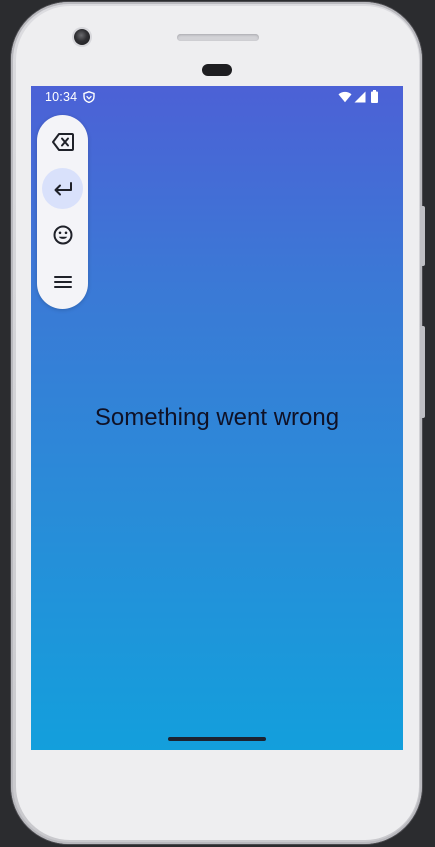 The width and height of the screenshot is (435, 847). I want to click on emoji-button, so click(62, 234).